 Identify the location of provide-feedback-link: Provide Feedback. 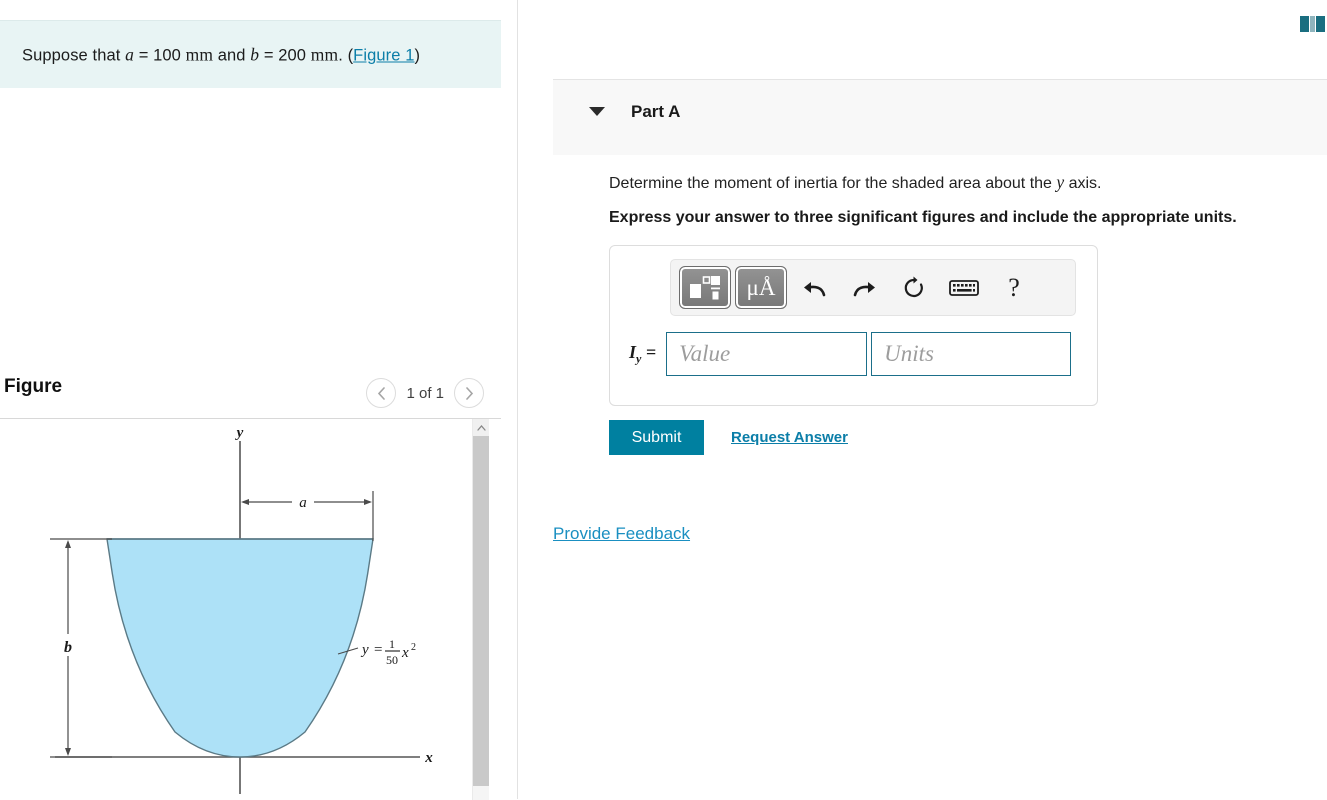
(621, 534).